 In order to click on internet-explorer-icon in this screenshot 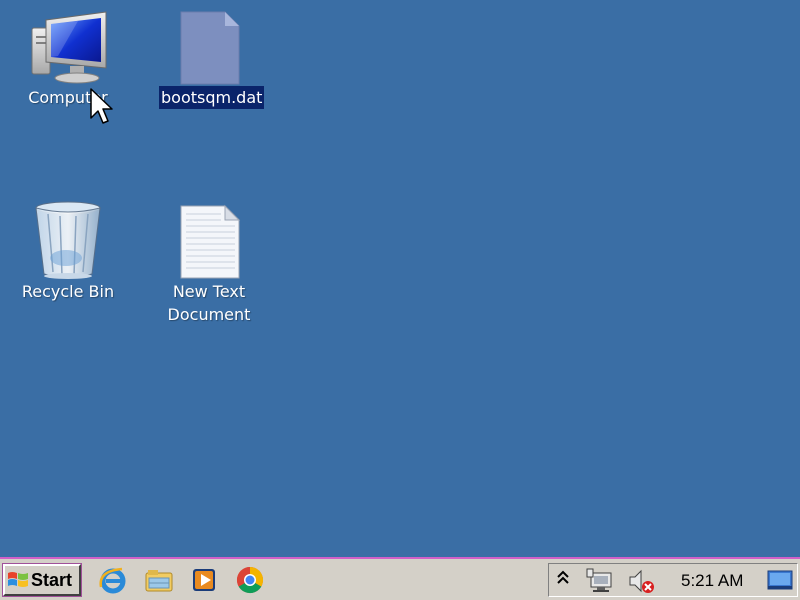, I will do `click(113, 580)`.